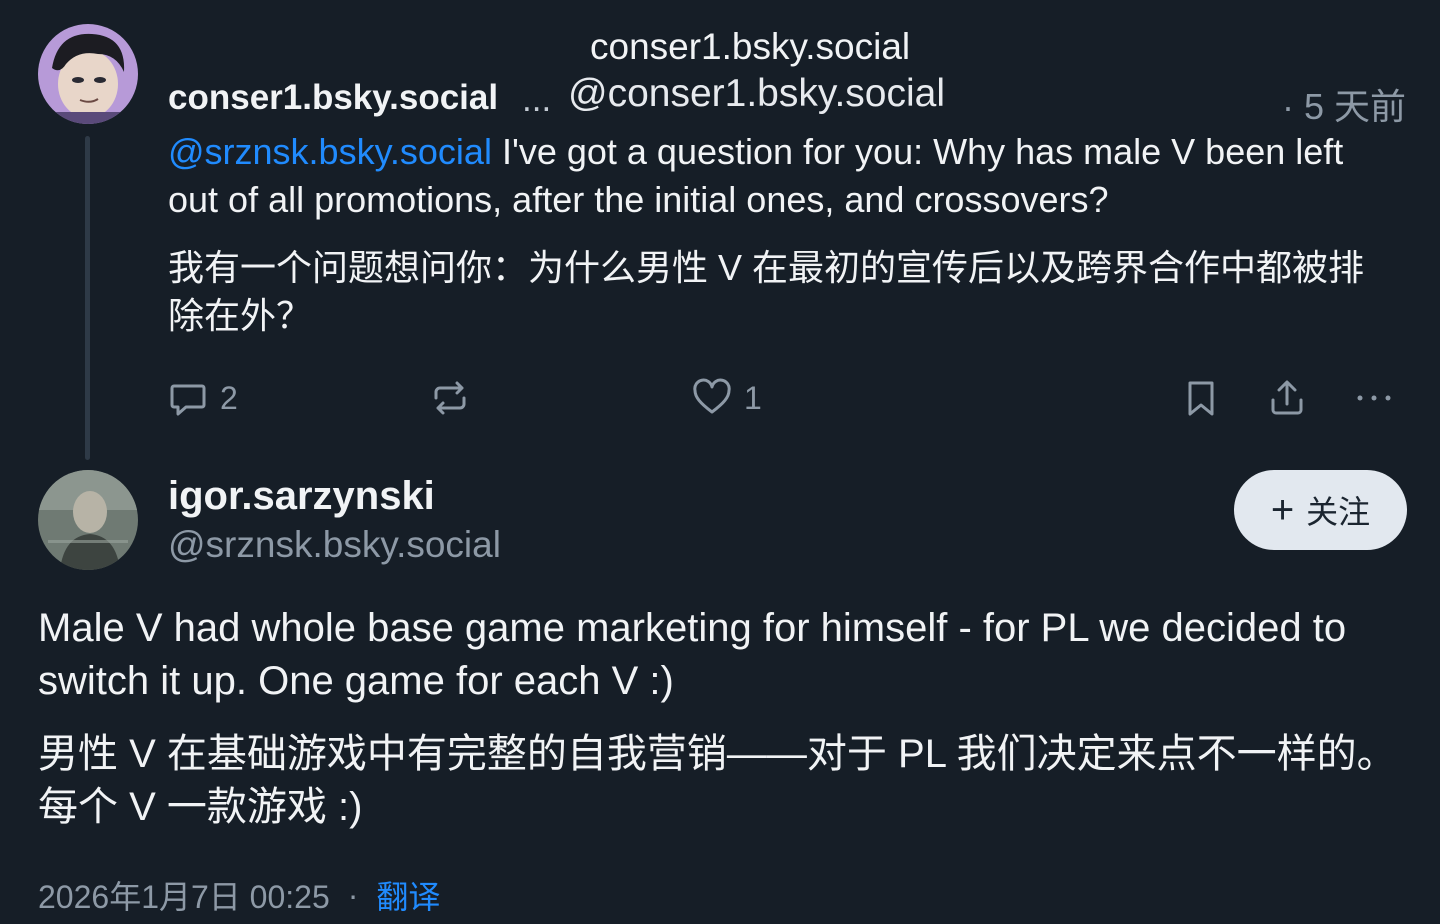  What do you see at coordinates (756, 94) in the screenshot?
I see `author-handle: @conser1.bsky.social` at bounding box center [756, 94].